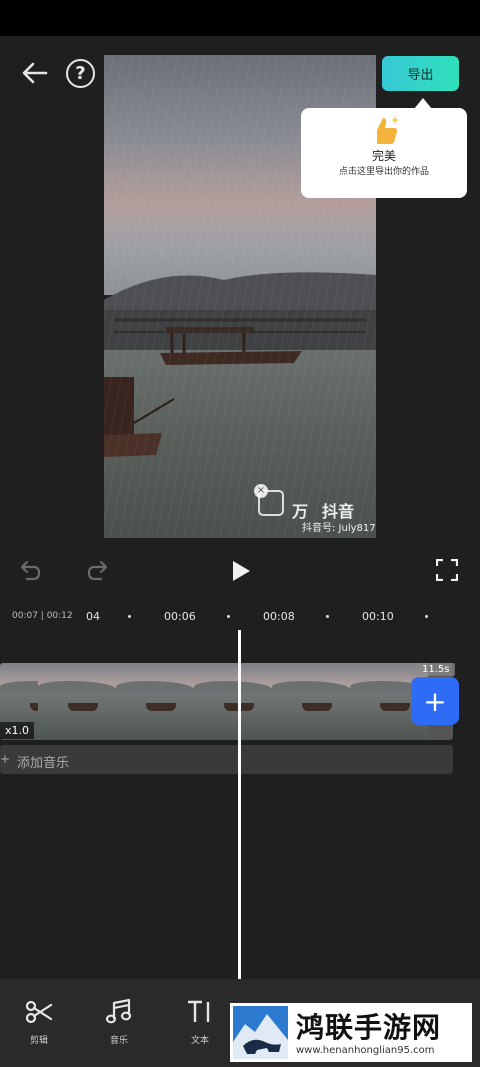 The height and width of the screenshot is (1067, 480). What do you see at coordinates (39, 1012) in the screenshot?
I see `cut-icon` at bounding box center [39, 1012].